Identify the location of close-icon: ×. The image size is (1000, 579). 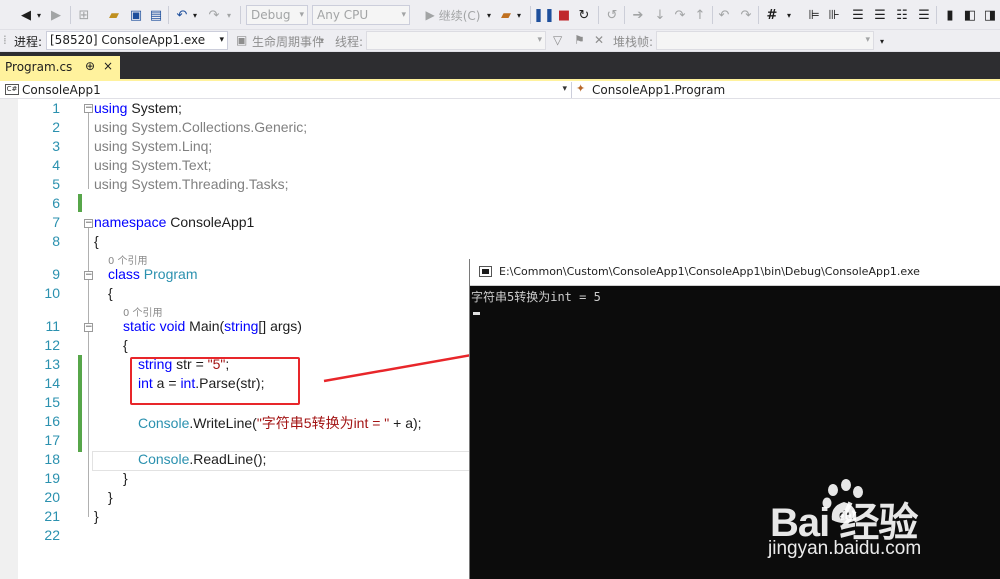
(108, 66).